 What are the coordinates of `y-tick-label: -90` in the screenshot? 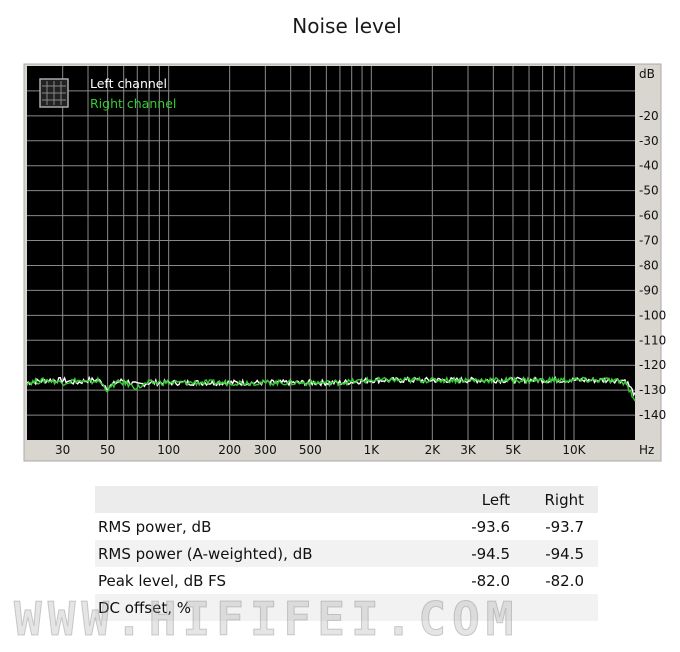 It's located at (649, 290).